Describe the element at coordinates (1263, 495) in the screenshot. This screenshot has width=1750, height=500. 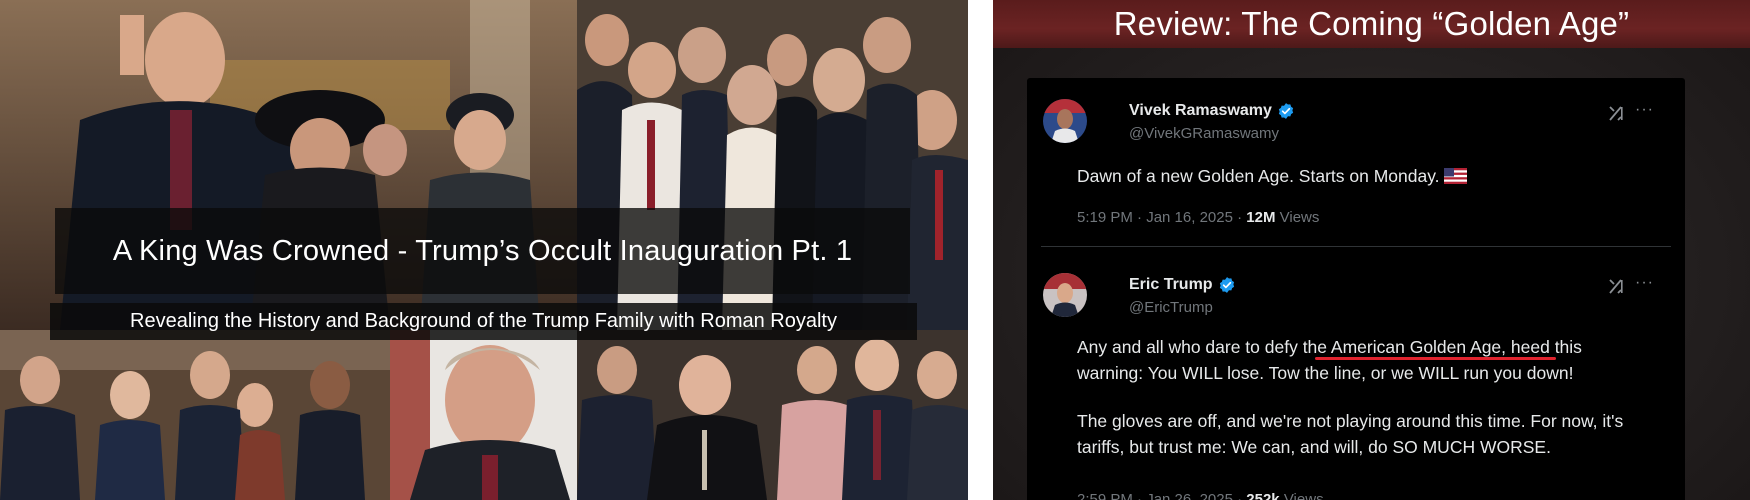
I see `views-count: 252k` at that location.